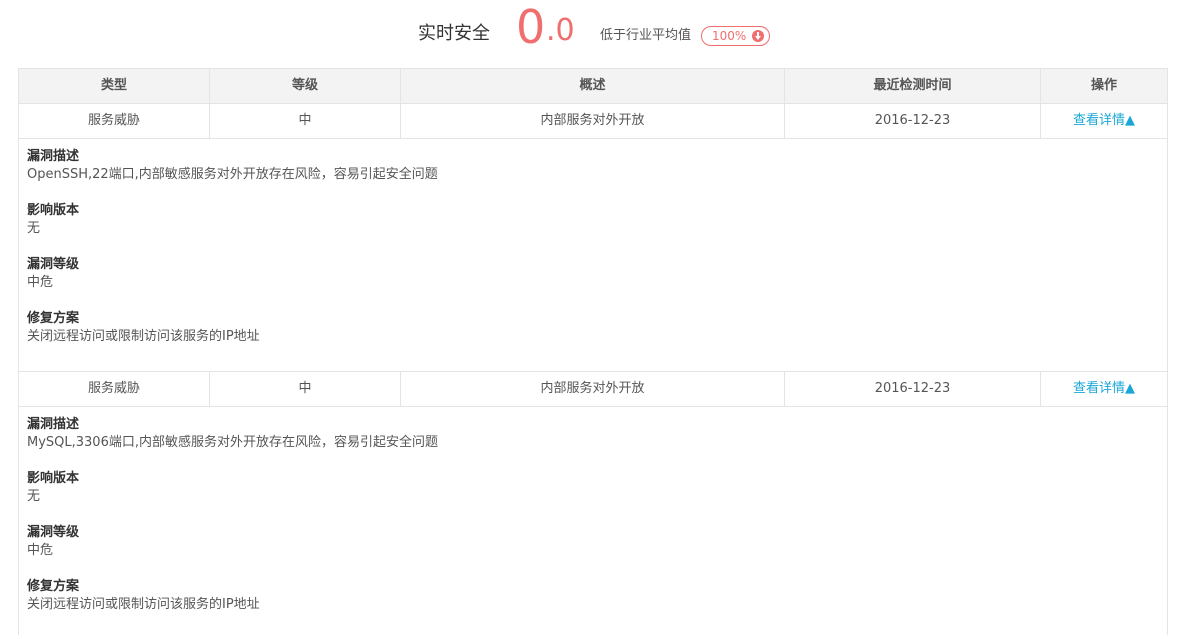 The height and width of the screenshot is (639, 1186). Describe the element at coordinates (531, 27) in the screenshot. I see `score-value-integer: 0` at that location.